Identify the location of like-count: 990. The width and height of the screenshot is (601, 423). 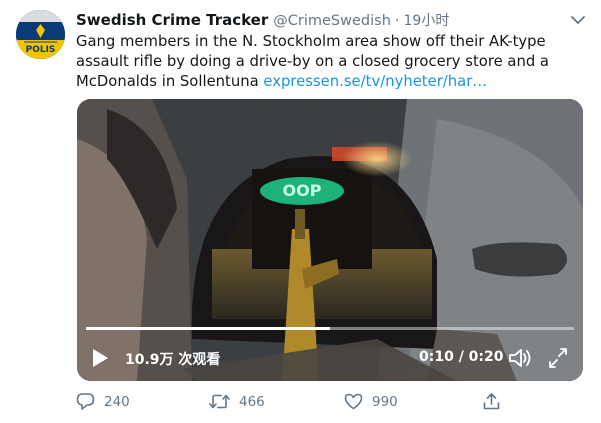
(385, 401).